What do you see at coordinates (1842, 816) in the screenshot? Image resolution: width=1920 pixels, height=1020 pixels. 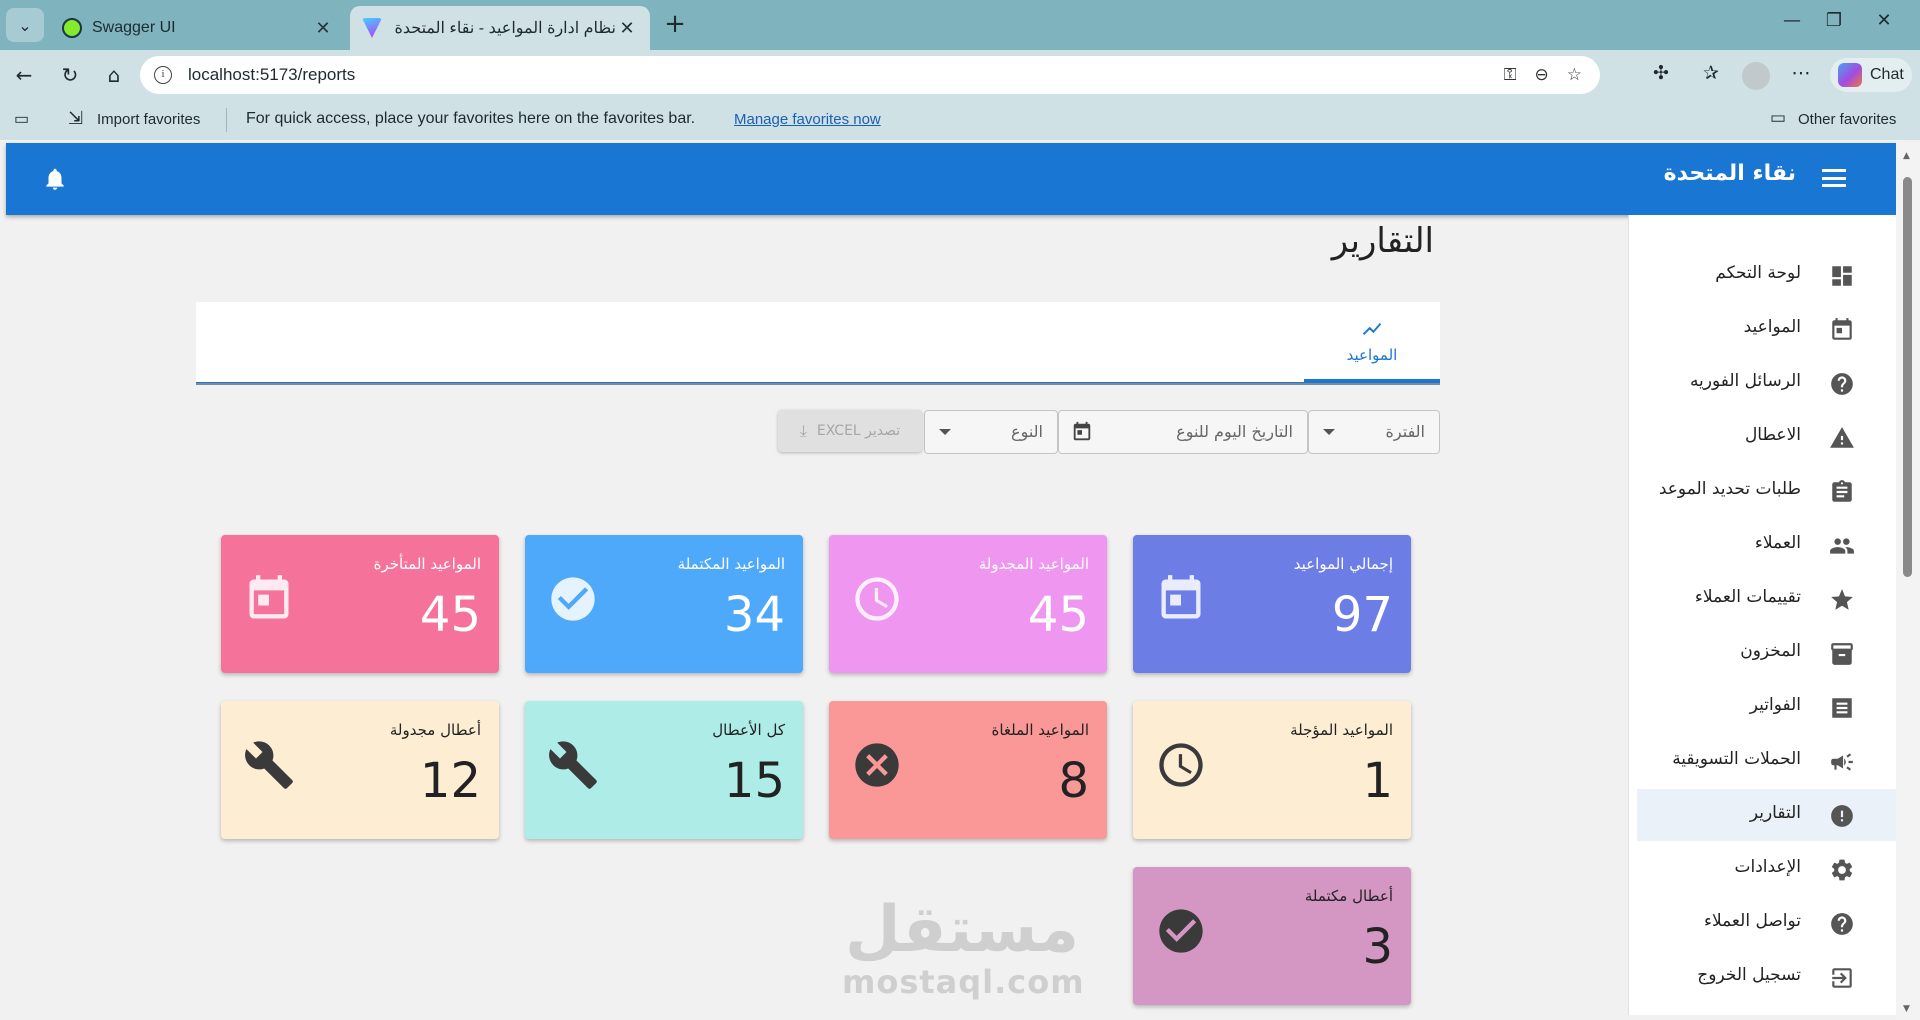 I see `report-icon` at bounding box center [1842, 816].